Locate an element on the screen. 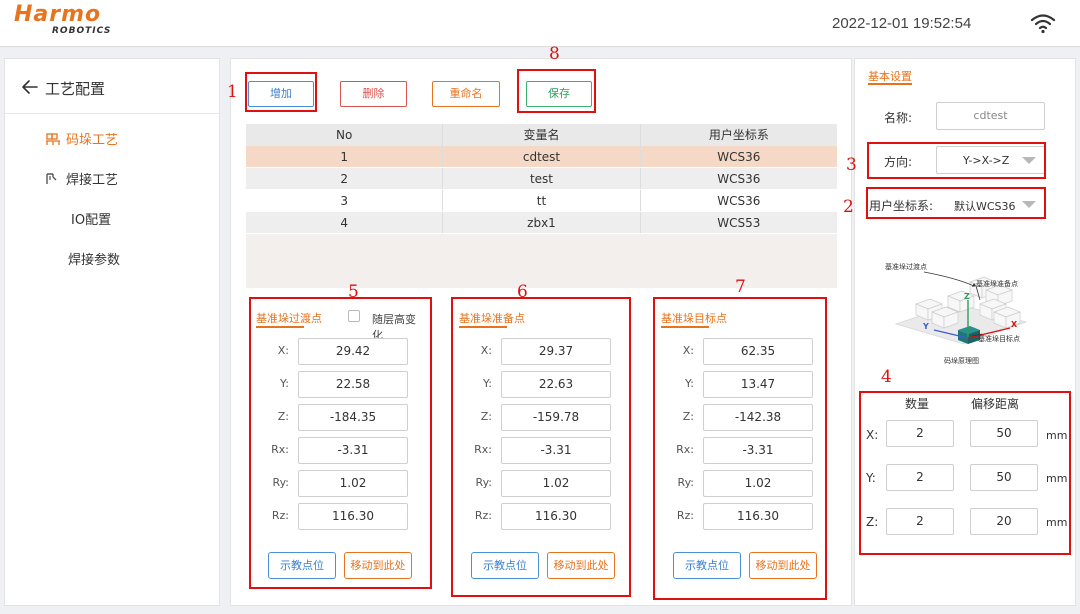 The width and height of the screenshot is (1080, 614). column-header-name: 变量名 is located at coordinates (542, 135).